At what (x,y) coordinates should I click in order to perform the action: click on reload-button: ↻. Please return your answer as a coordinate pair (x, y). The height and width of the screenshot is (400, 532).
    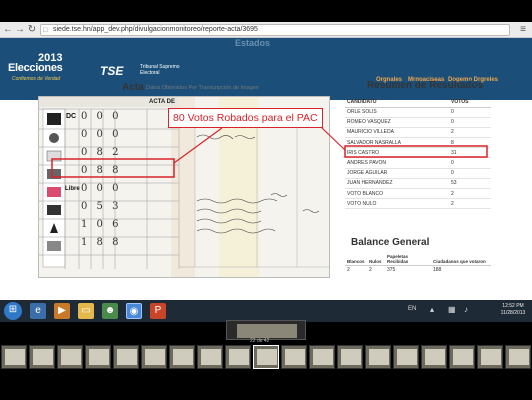
    Looking at the image, I should click on (32, 30).